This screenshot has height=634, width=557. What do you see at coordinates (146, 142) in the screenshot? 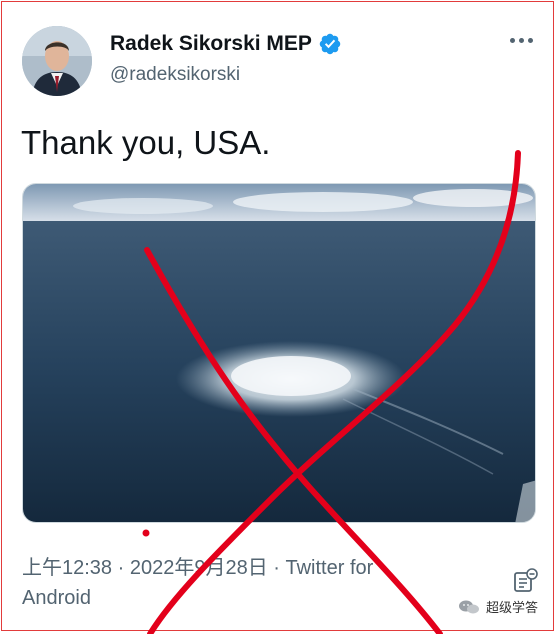
I see `tweet-text: Thank you, USA.` at bounding box center [146, 142].